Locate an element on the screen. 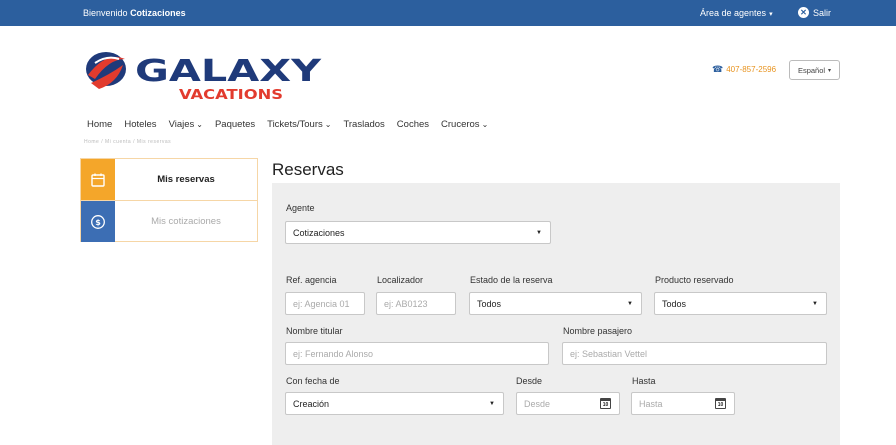 Image resolution: width=896 pixels, height=445 pixels. account-sidebar: Mis reservas $ Mis cotizaciones is located at coordinates (169, 200).